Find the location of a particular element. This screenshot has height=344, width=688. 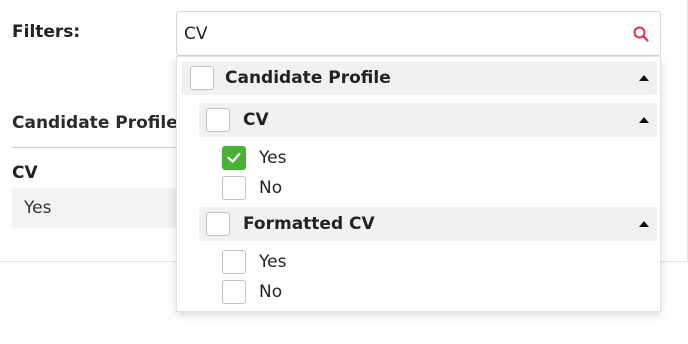

group-checkbox-candidate-profile is located at coordinates (202, 78).